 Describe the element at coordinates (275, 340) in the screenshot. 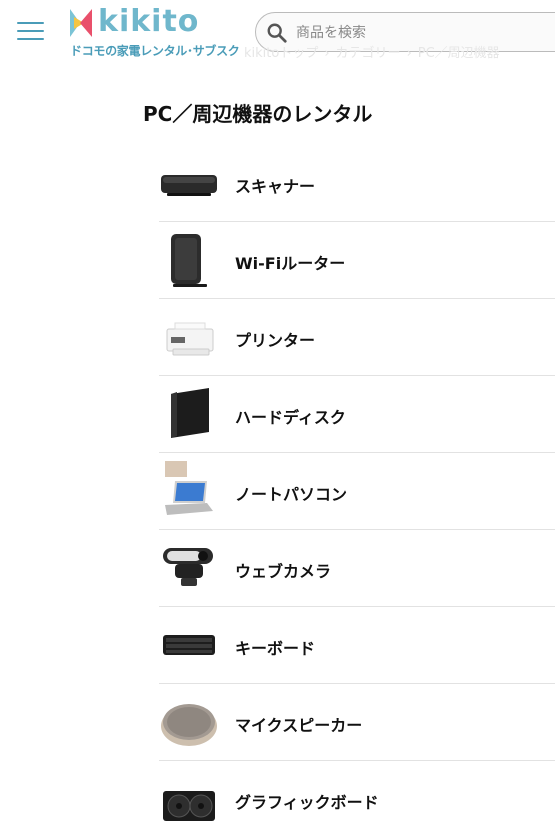

I see `category-label: プリンター` at that location.